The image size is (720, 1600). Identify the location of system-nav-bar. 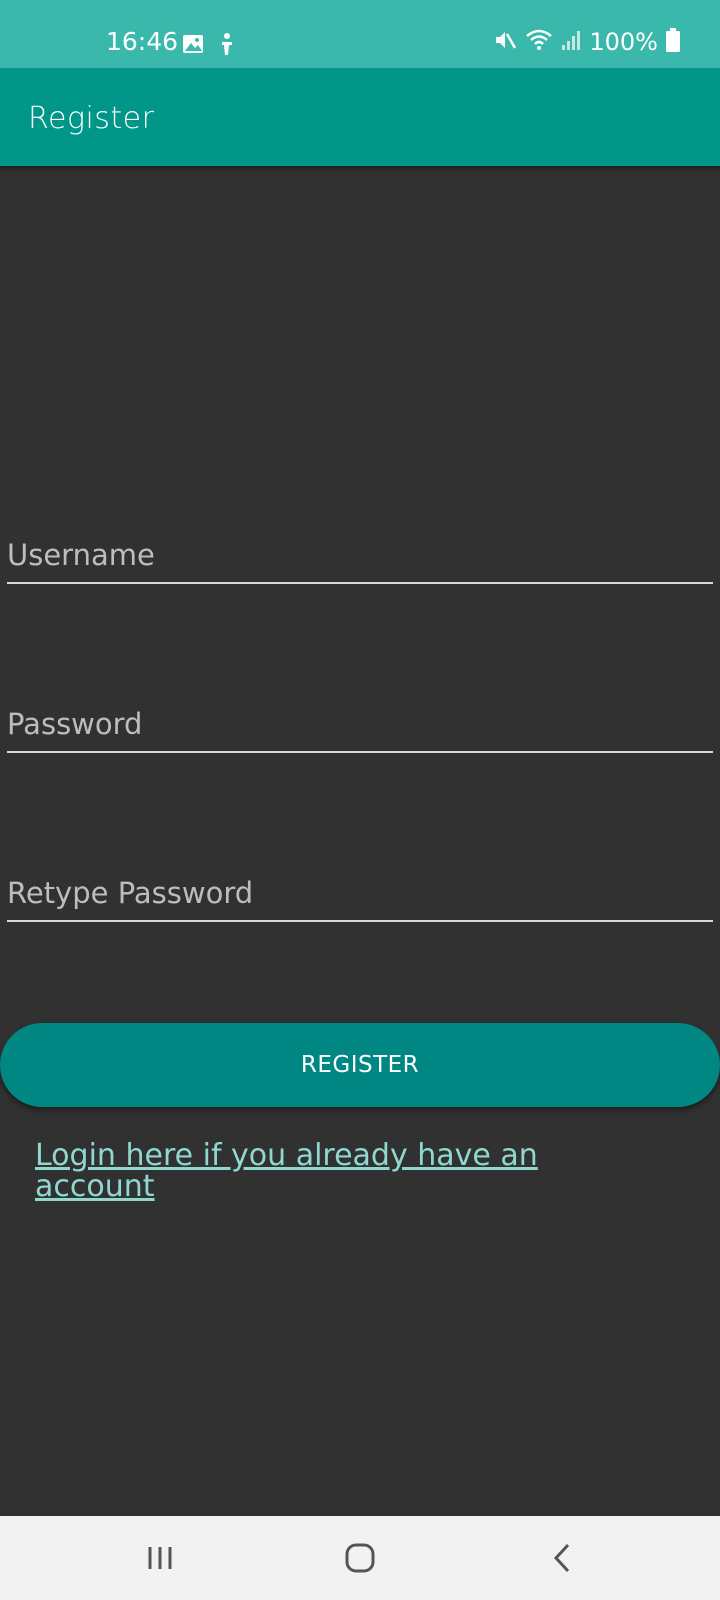
(360, 1558).